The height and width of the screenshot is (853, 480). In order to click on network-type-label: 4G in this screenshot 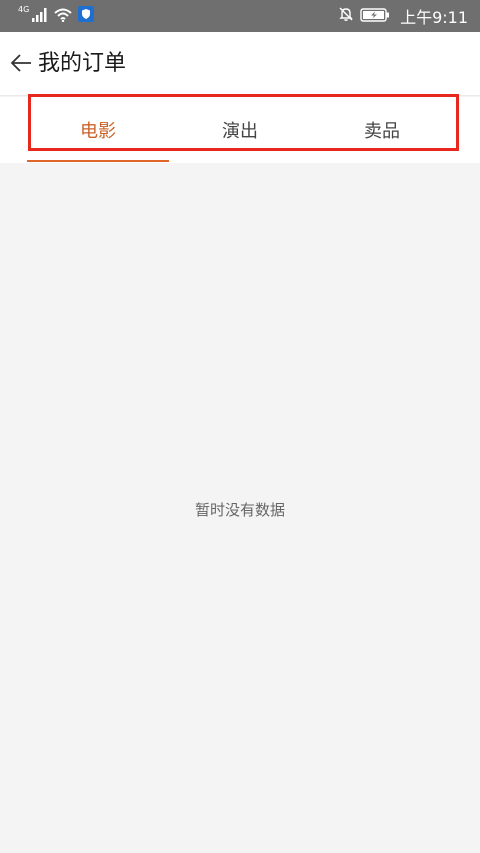, I will do `click(24, 9)`.